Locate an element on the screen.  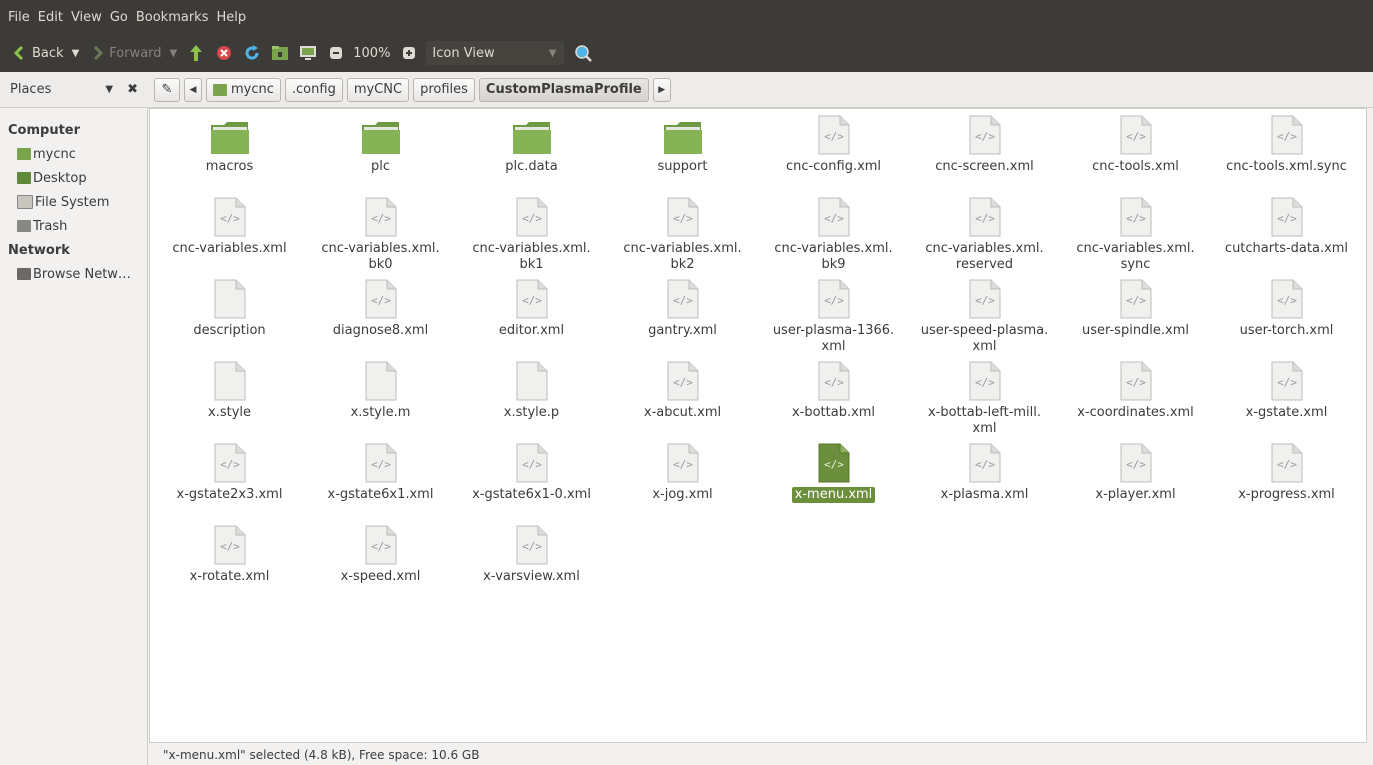
file-item: </> user-torch.xml is located at coordinates (1286, 320).